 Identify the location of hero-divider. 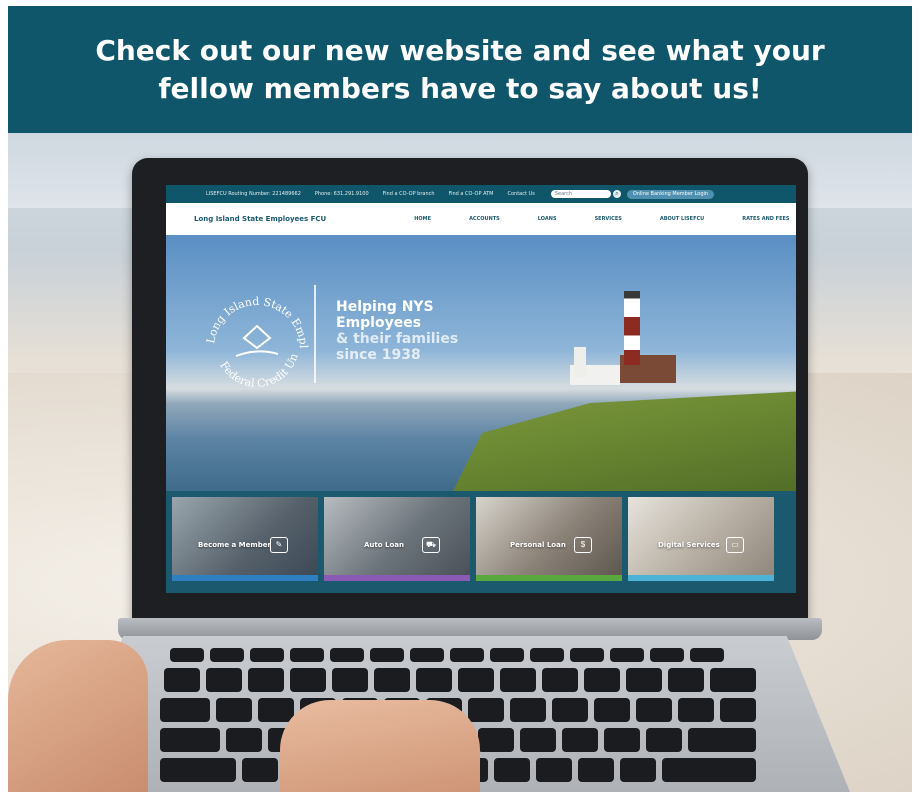
(315, 334).